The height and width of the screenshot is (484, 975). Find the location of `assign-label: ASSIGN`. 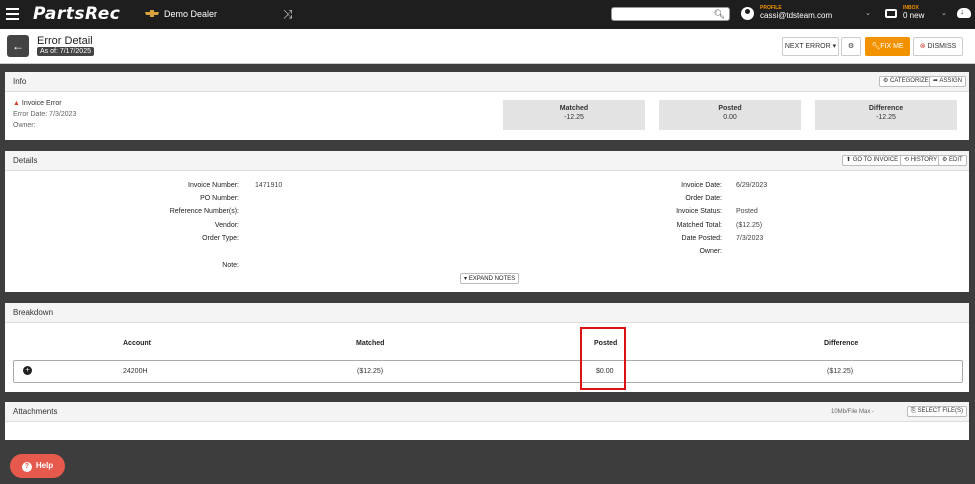

assign-label: ASSIGN is located at coordinates (951, 81).